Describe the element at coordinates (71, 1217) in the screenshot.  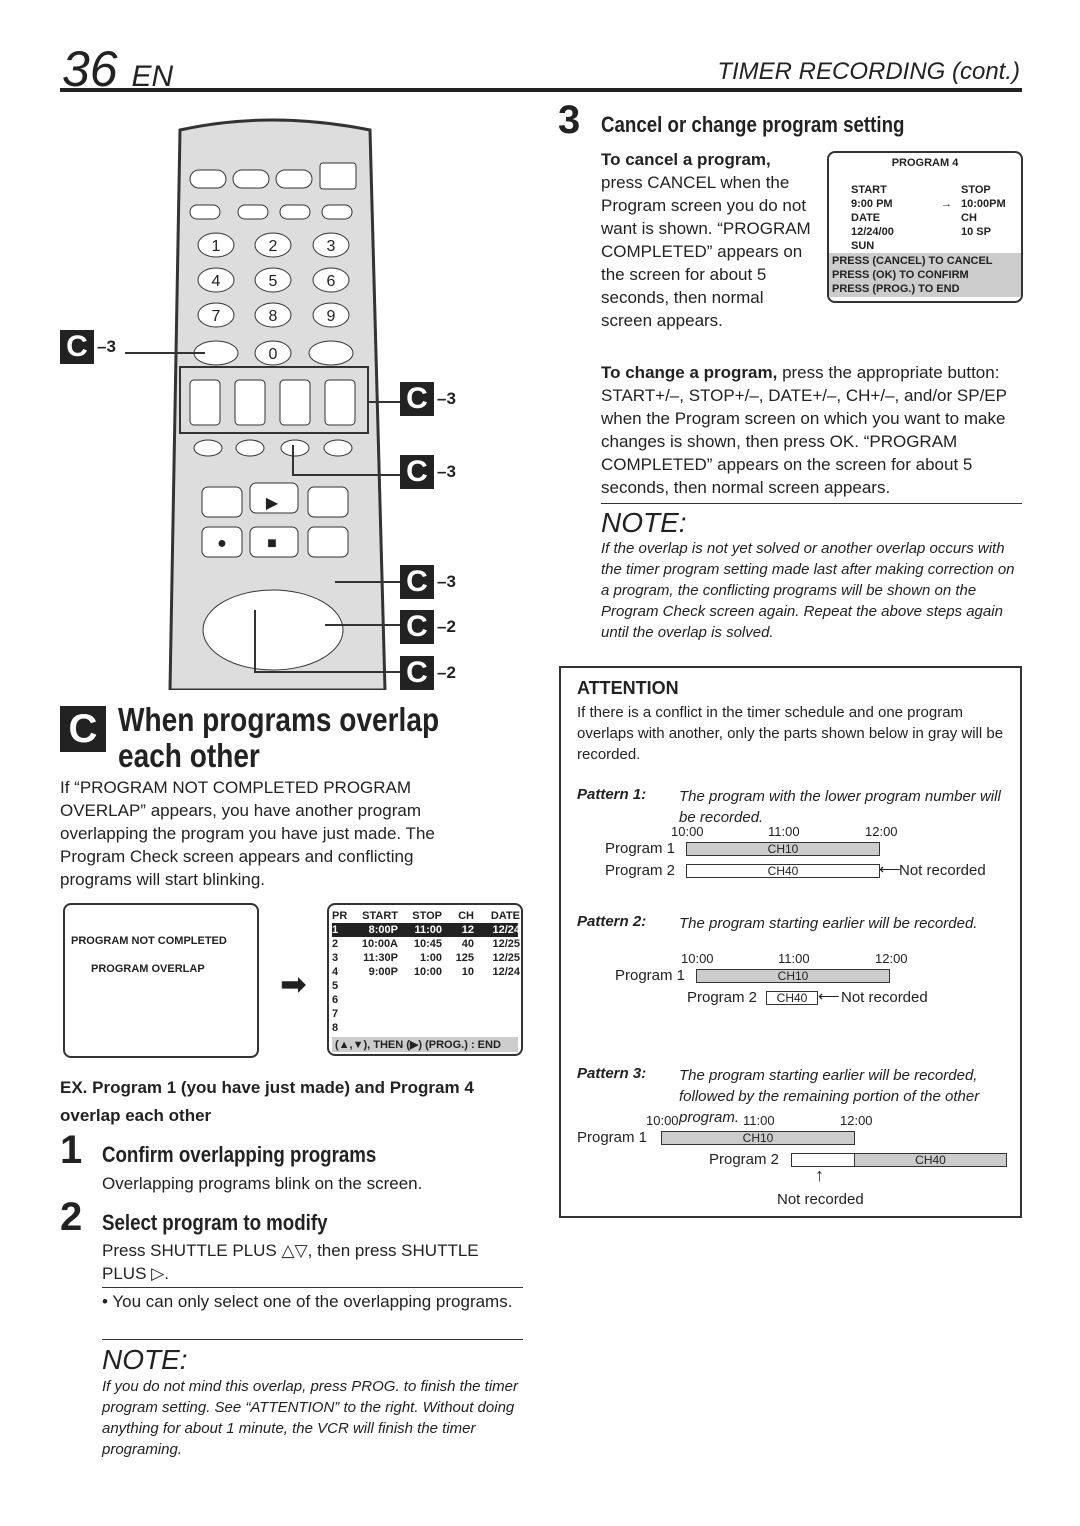
I see `step-number: 2` at that location.